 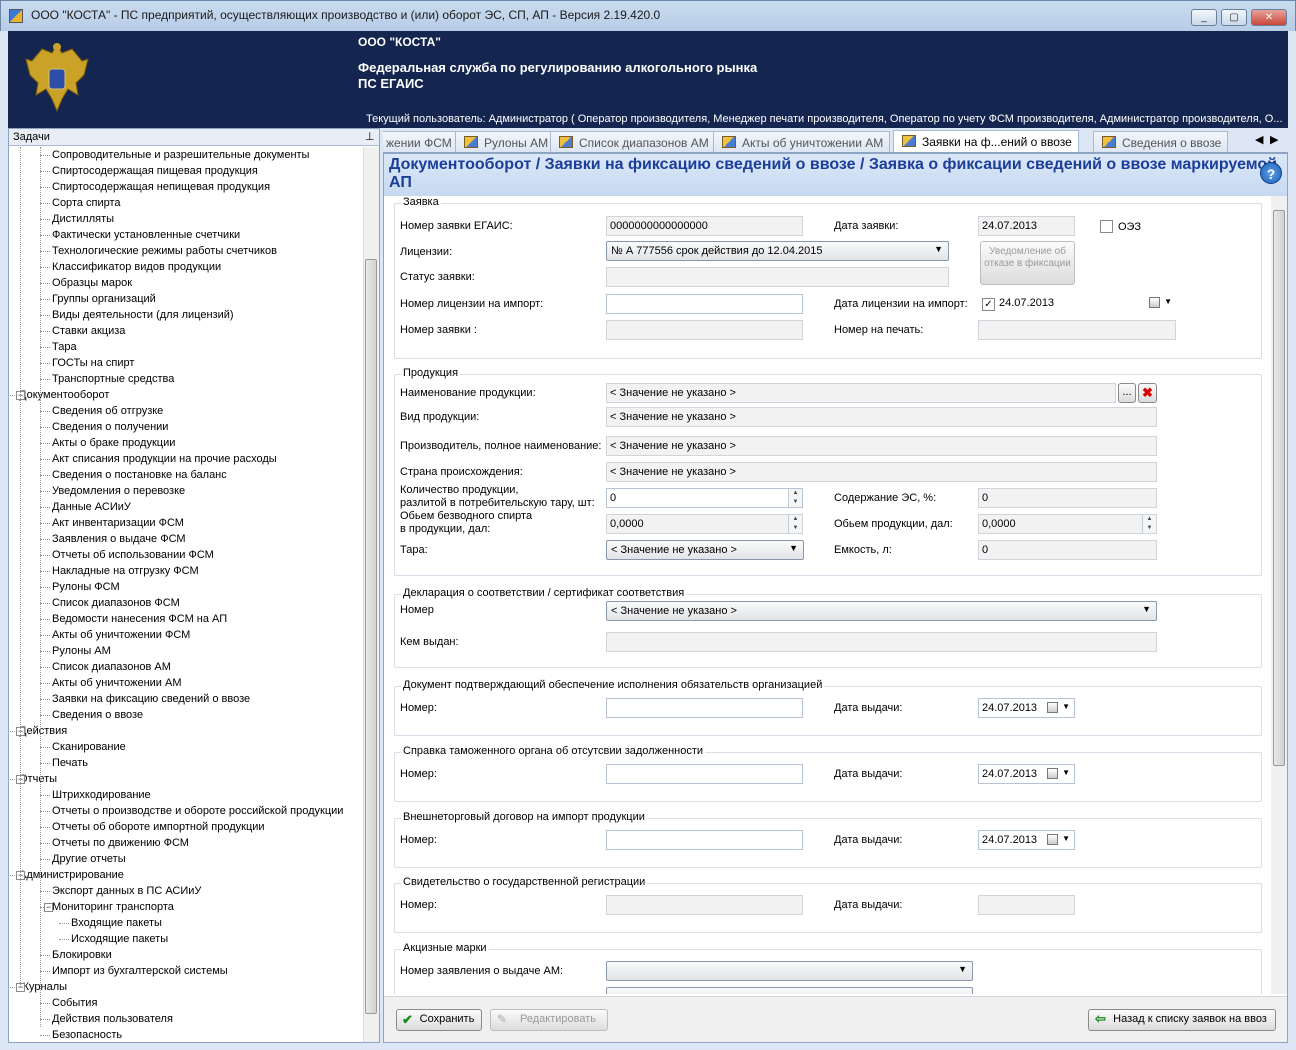 What do you see at coordinates (881, 472) in the screenshot?
I see `country-field: < Значение не указано >` at bounding box center [881, 472].